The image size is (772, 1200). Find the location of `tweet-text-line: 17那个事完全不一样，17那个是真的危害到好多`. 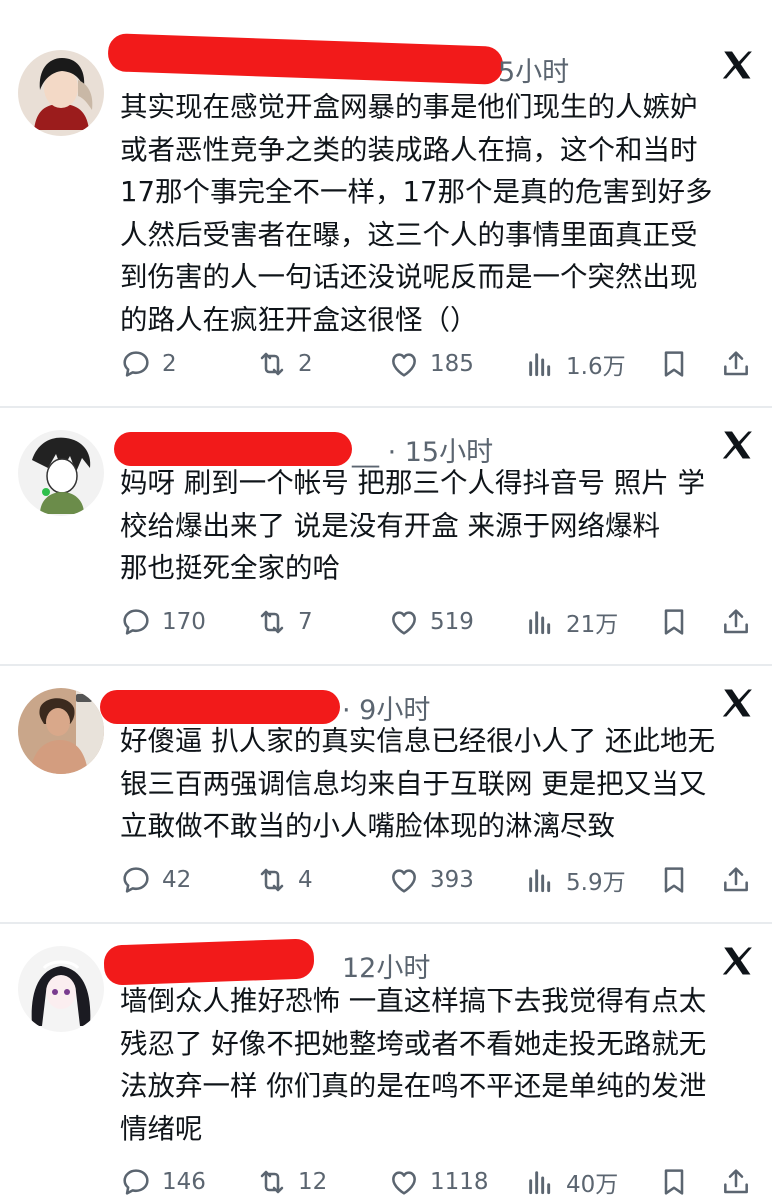

tweet-text-line: 17那个事完全不一样，17那个是真的危害到好多 is located at coordinates (416, 192).